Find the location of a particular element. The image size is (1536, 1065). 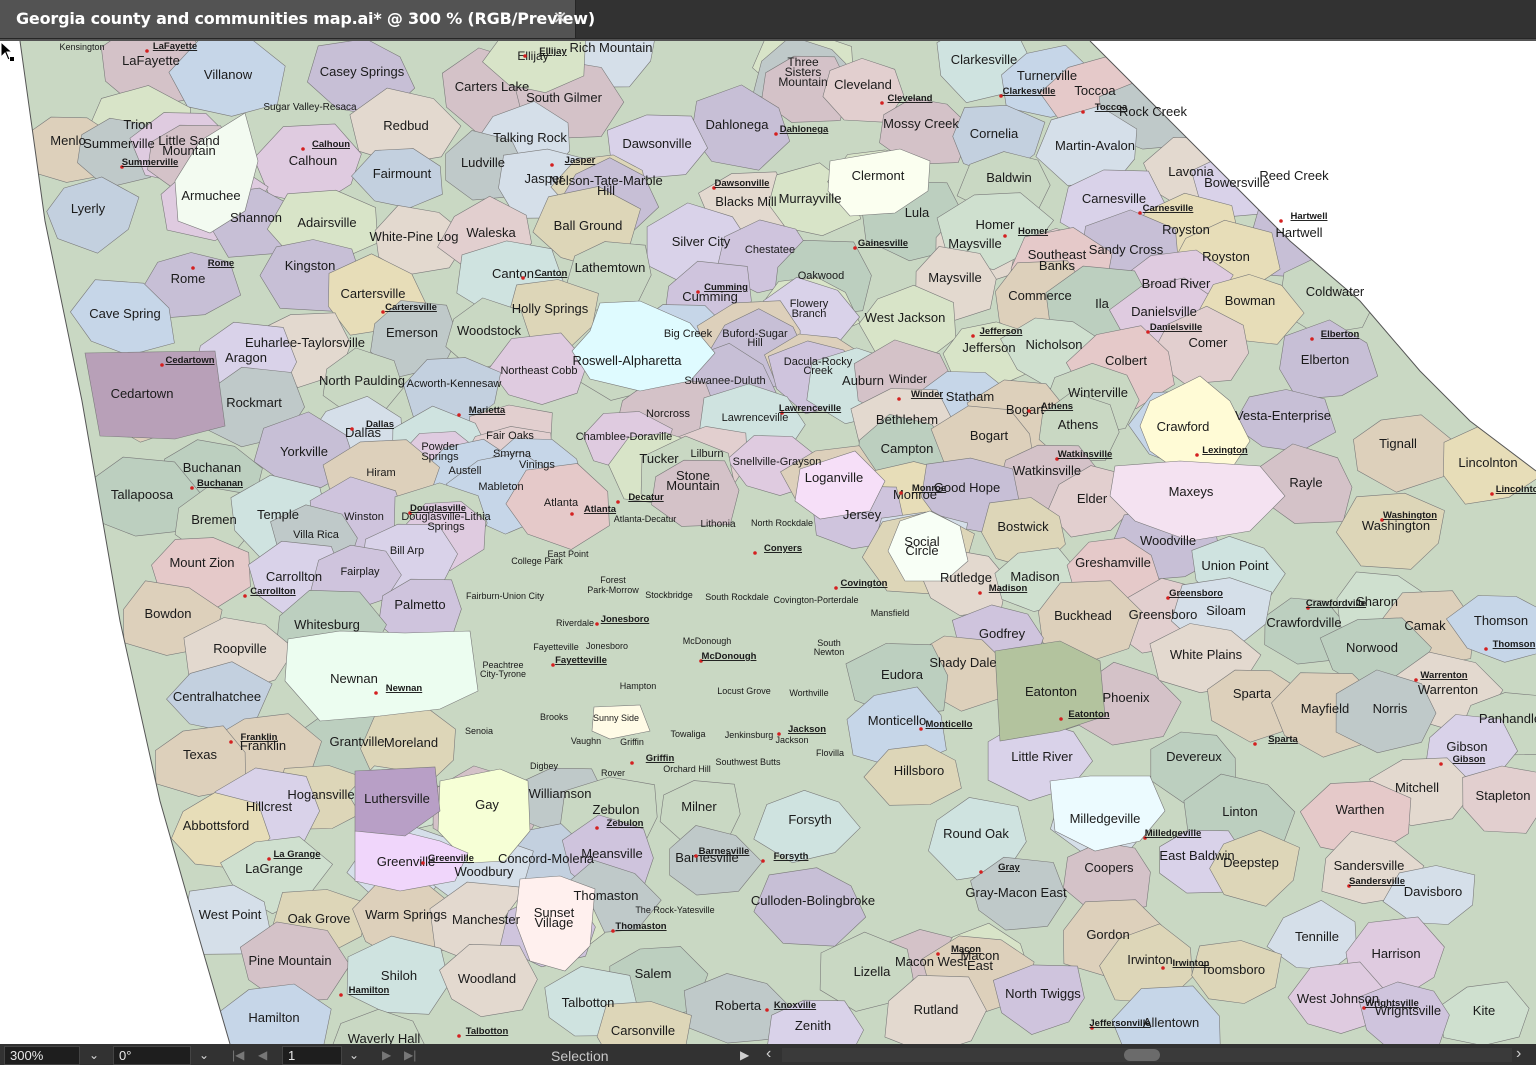

zoom-dropdown-icon: ⌄ is located at coordinates (94, 1055).